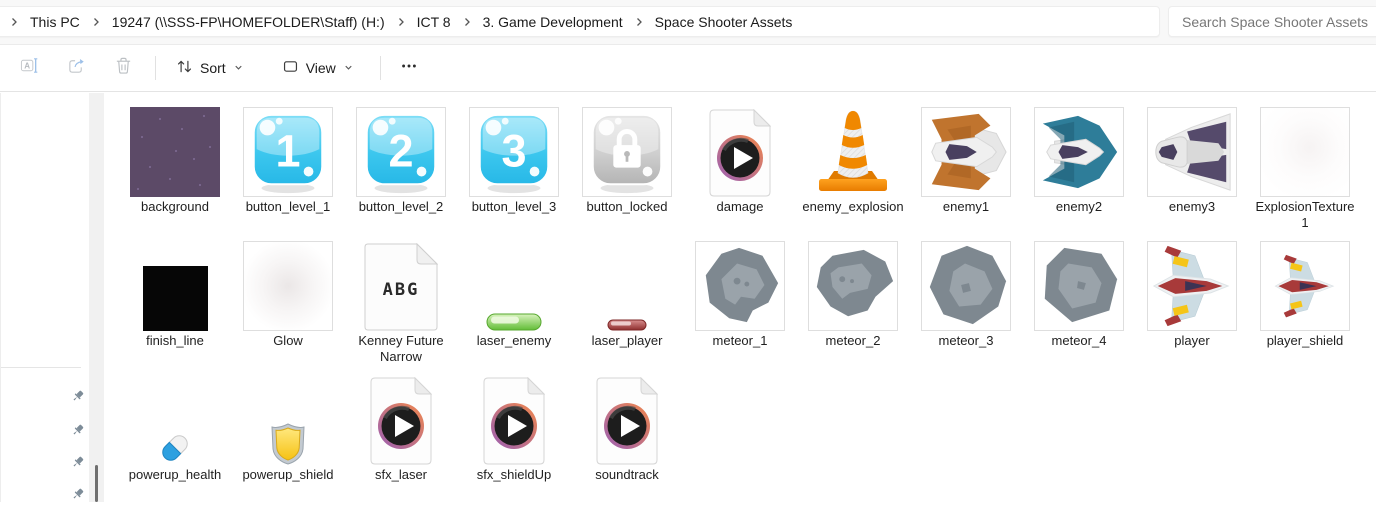 The height and width of the screenshot is (506, 1376). I want to click on rename-button: A, so click(29, 68).